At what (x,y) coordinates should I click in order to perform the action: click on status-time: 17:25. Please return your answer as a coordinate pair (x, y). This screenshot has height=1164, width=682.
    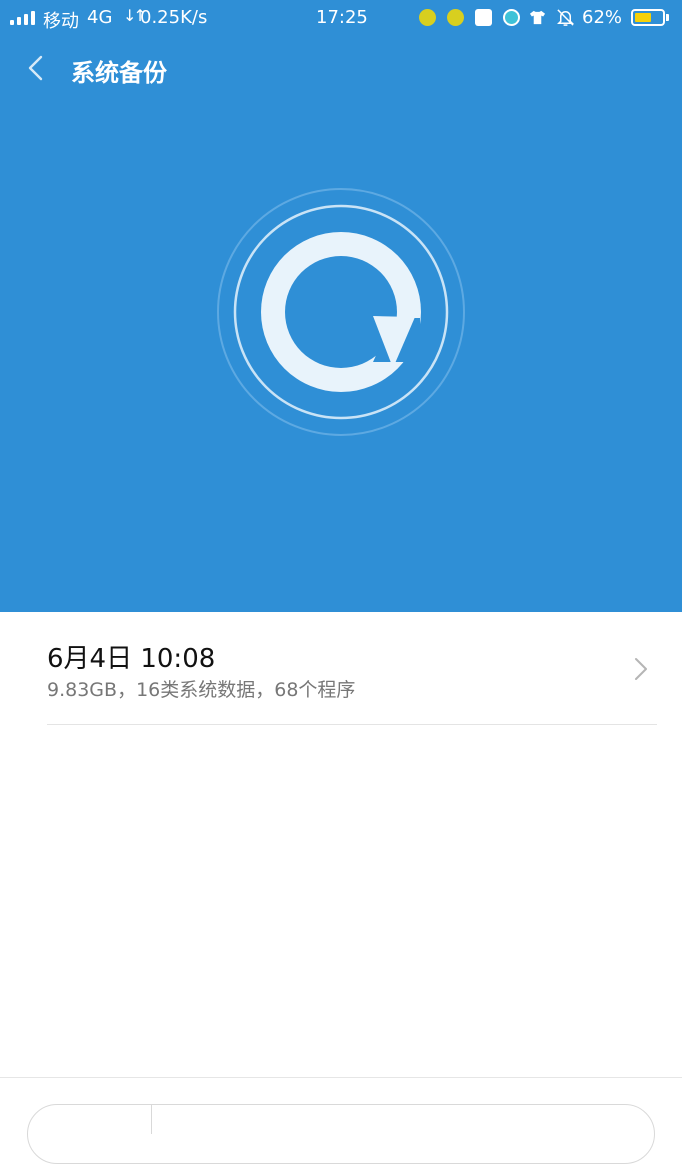
    Looking at the image, I should click on (342, 17).